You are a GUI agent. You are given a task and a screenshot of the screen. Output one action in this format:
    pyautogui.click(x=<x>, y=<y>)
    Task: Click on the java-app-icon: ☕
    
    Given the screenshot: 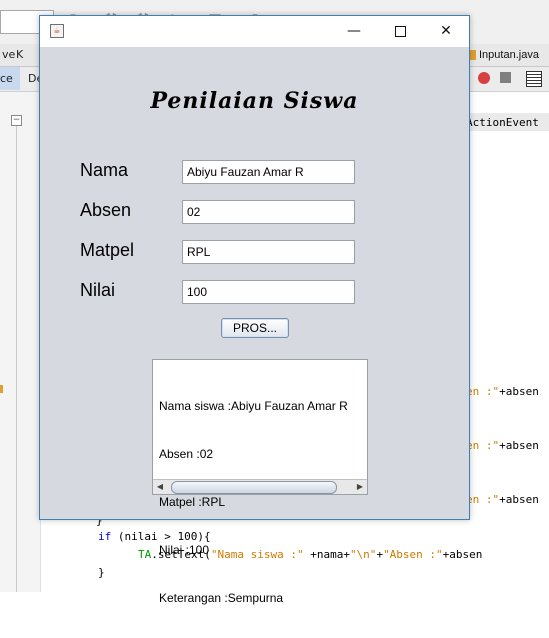 What is the action you would take?
    pyautogui.click(x=57, y=31)
    